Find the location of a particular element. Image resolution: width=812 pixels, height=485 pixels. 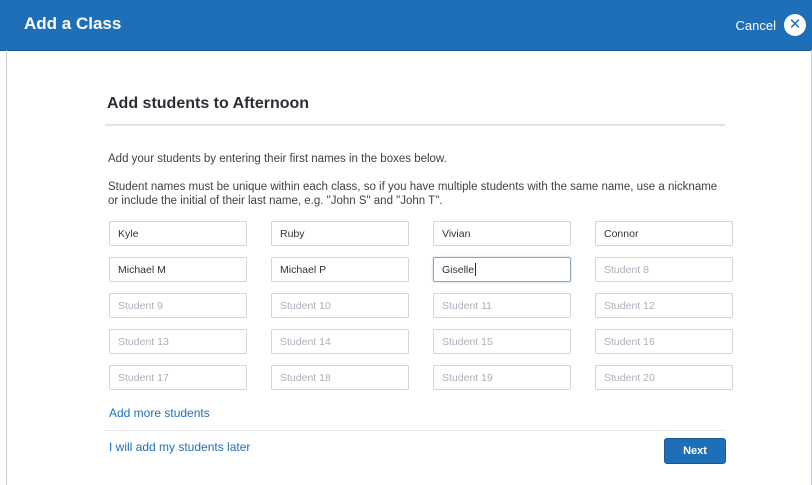

add-more-students-link: Add more students is located at coordinates (159, 413).